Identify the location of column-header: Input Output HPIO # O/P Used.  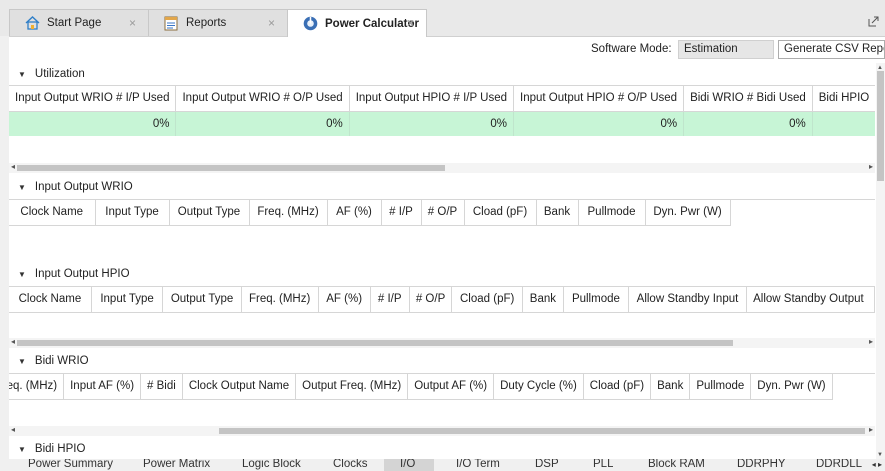
(599, 99).